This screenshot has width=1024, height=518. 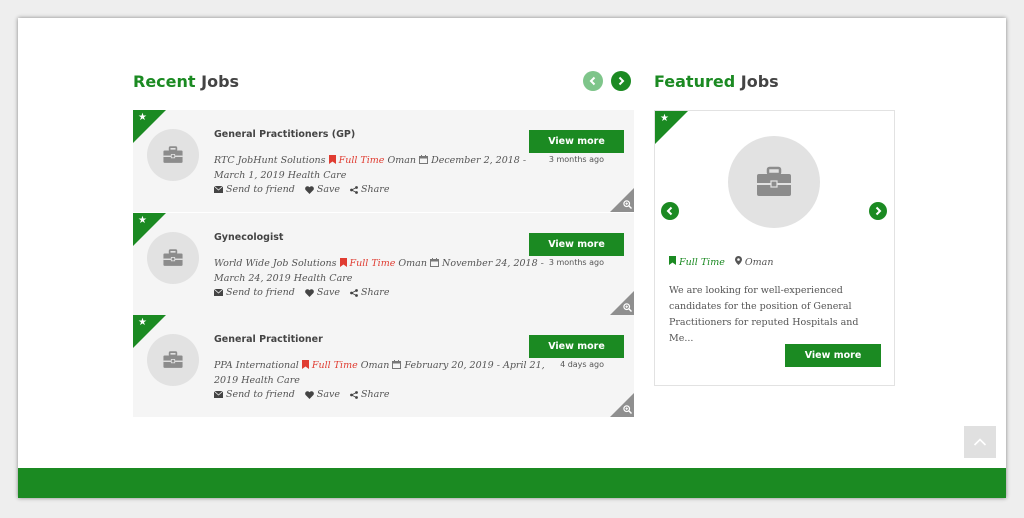 What do you see at coordinates (275, 263) in the screenshot?
I see `company-name: World Wide Job Solutions` at bounding box center [275, 263].